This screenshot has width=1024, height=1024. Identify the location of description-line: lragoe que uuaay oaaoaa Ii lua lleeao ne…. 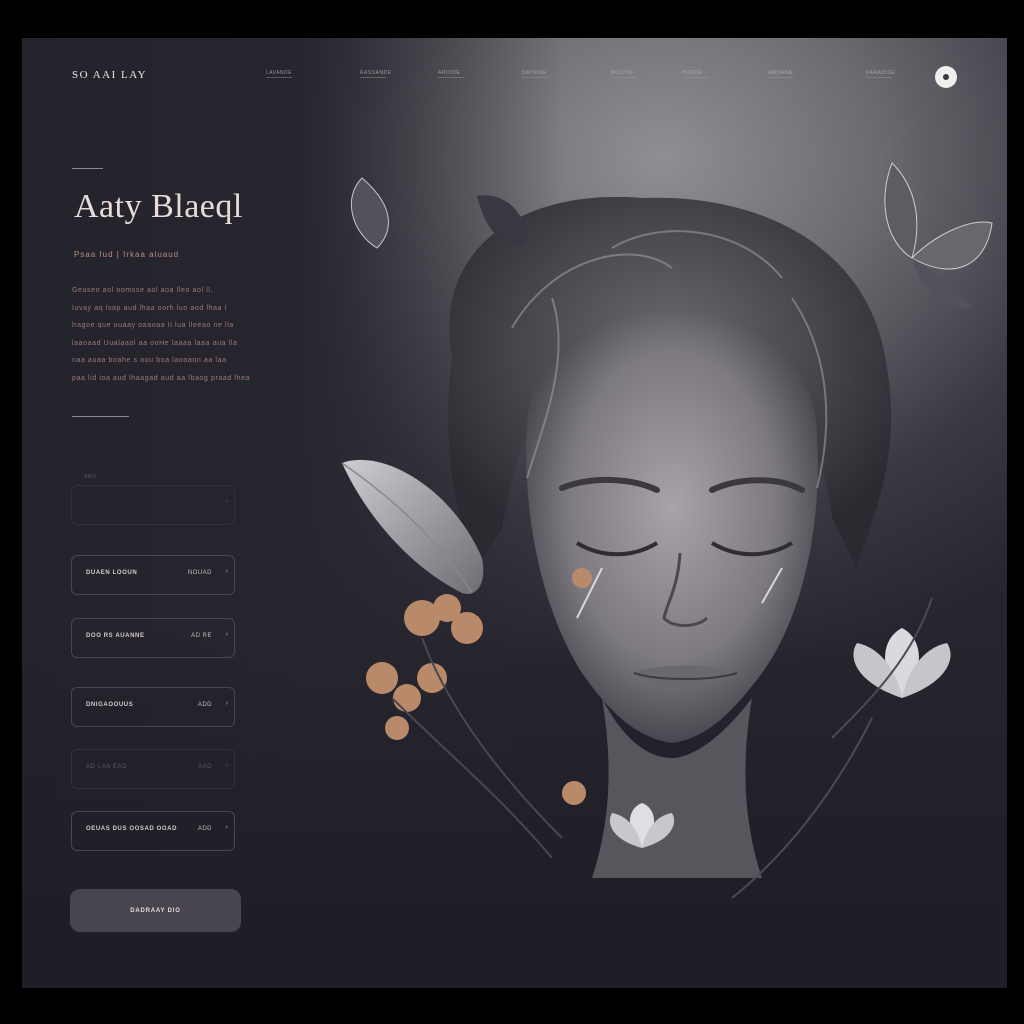
(153, 325).